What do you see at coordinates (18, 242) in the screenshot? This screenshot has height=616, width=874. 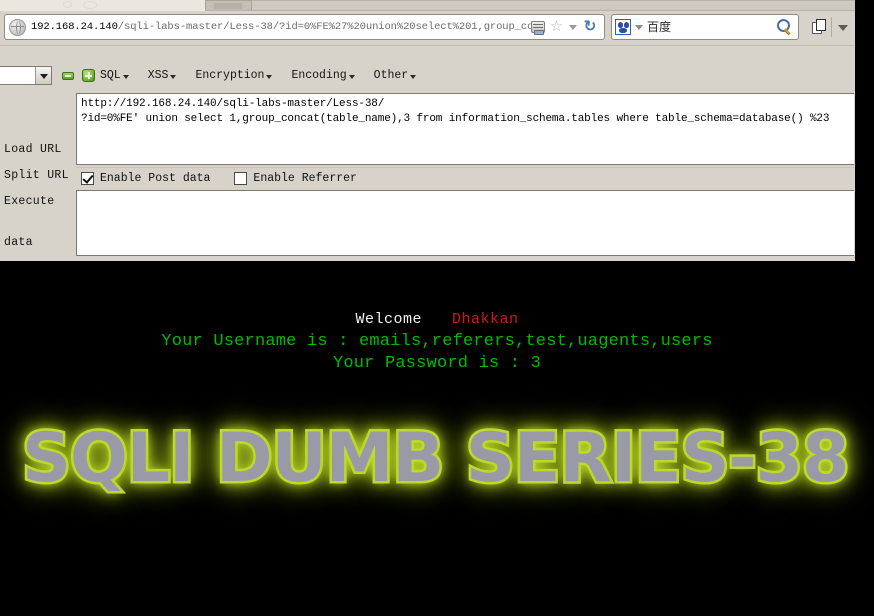 I see `data-field-label: data` at bounding box center [18, 242].